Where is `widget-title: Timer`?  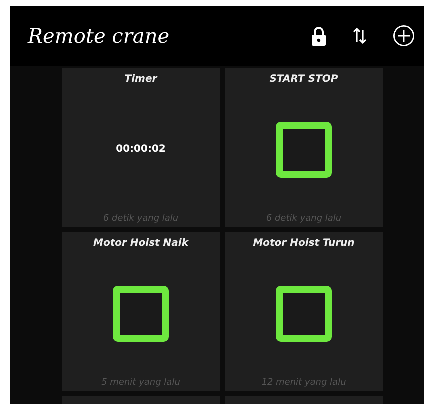 widget-title: Timer is located at coordinates (141, 79).